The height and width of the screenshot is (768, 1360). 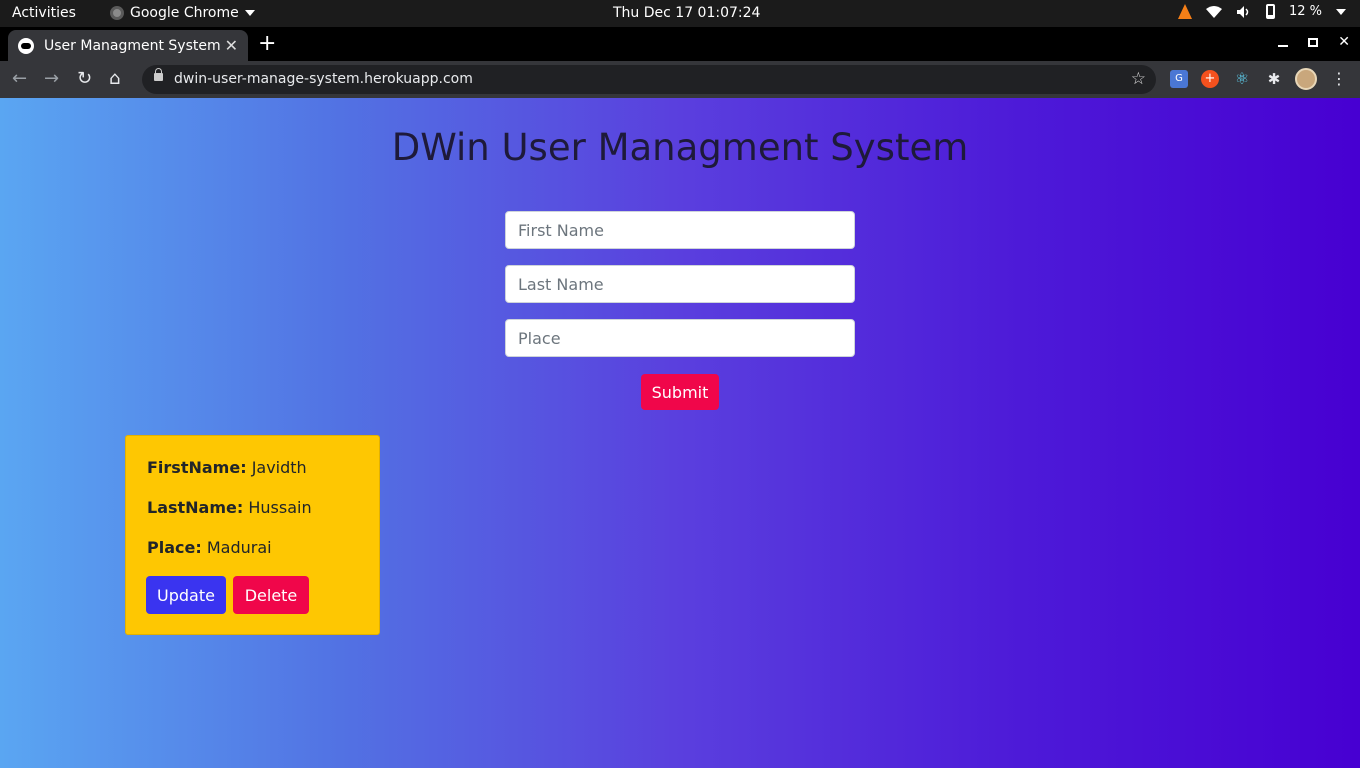 What do you see at coordinates (158, 74) in the screenshot?
I see `lock-icon` at bounding box center [158, 74].